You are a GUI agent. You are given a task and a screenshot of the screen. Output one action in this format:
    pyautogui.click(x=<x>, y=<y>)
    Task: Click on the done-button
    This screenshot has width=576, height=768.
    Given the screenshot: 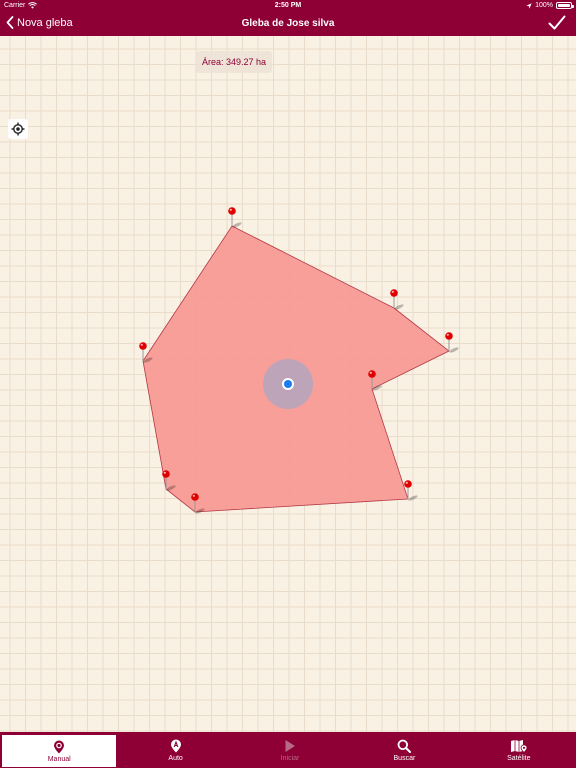 What is the action you would take?
    pyautogui.click(x=557, y=25)
    